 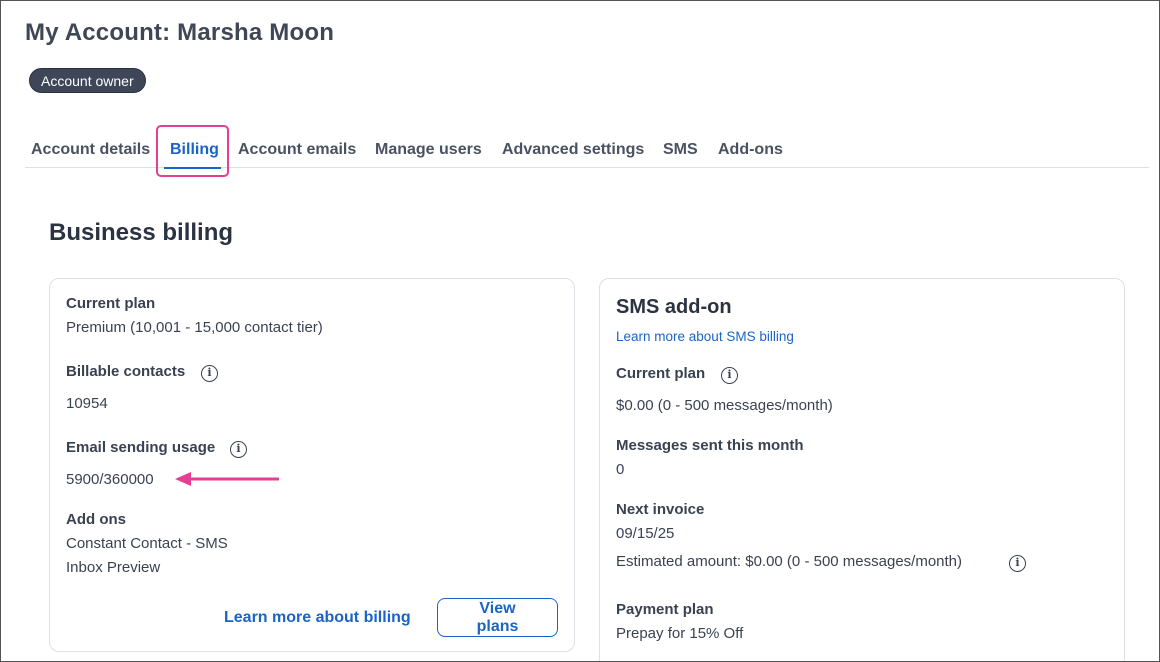 What do you see at coordinates (194, 327) in the screenshot?
I see `current-plan-value: Premium (10,001 - 15,000 contact tier)` at bounding box center [194, 327].